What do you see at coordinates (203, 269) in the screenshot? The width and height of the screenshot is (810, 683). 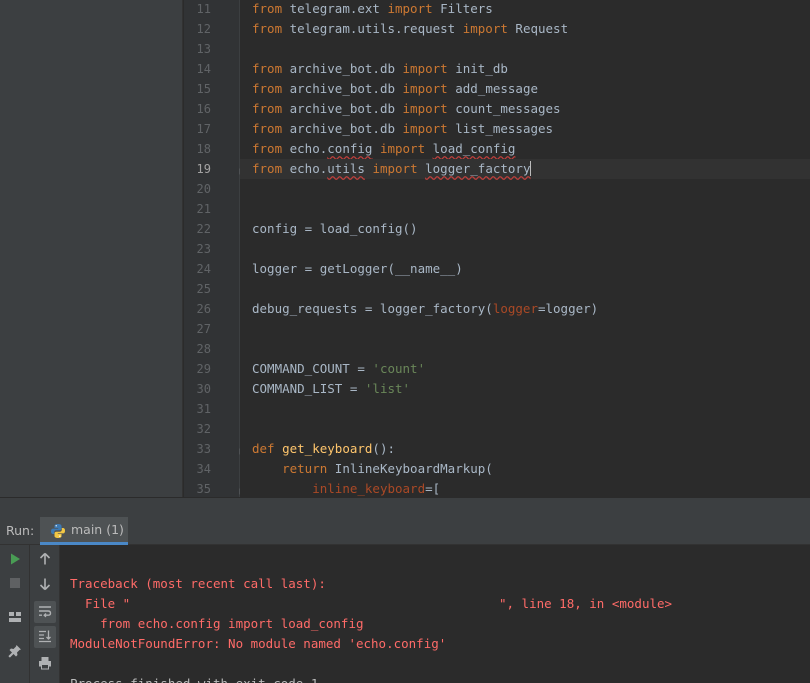 I see `line-number: 24` at bounding box center [203, 269].